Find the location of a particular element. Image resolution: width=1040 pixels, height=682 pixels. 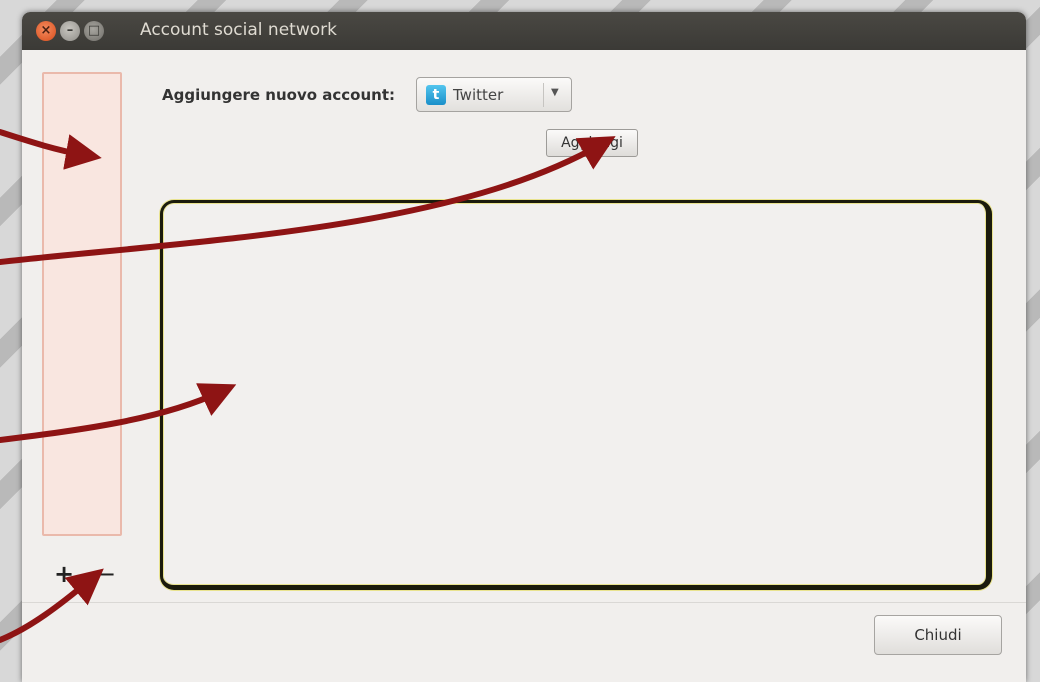

add-account-button: + is located at coordinates (64, 574).